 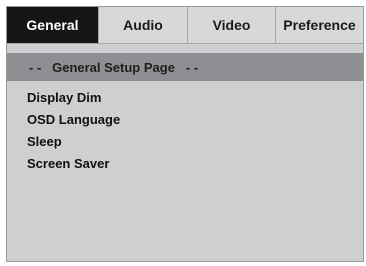 I want to click on menu-item-screen-saver: Screen Saver, so click(x=73, y=164).